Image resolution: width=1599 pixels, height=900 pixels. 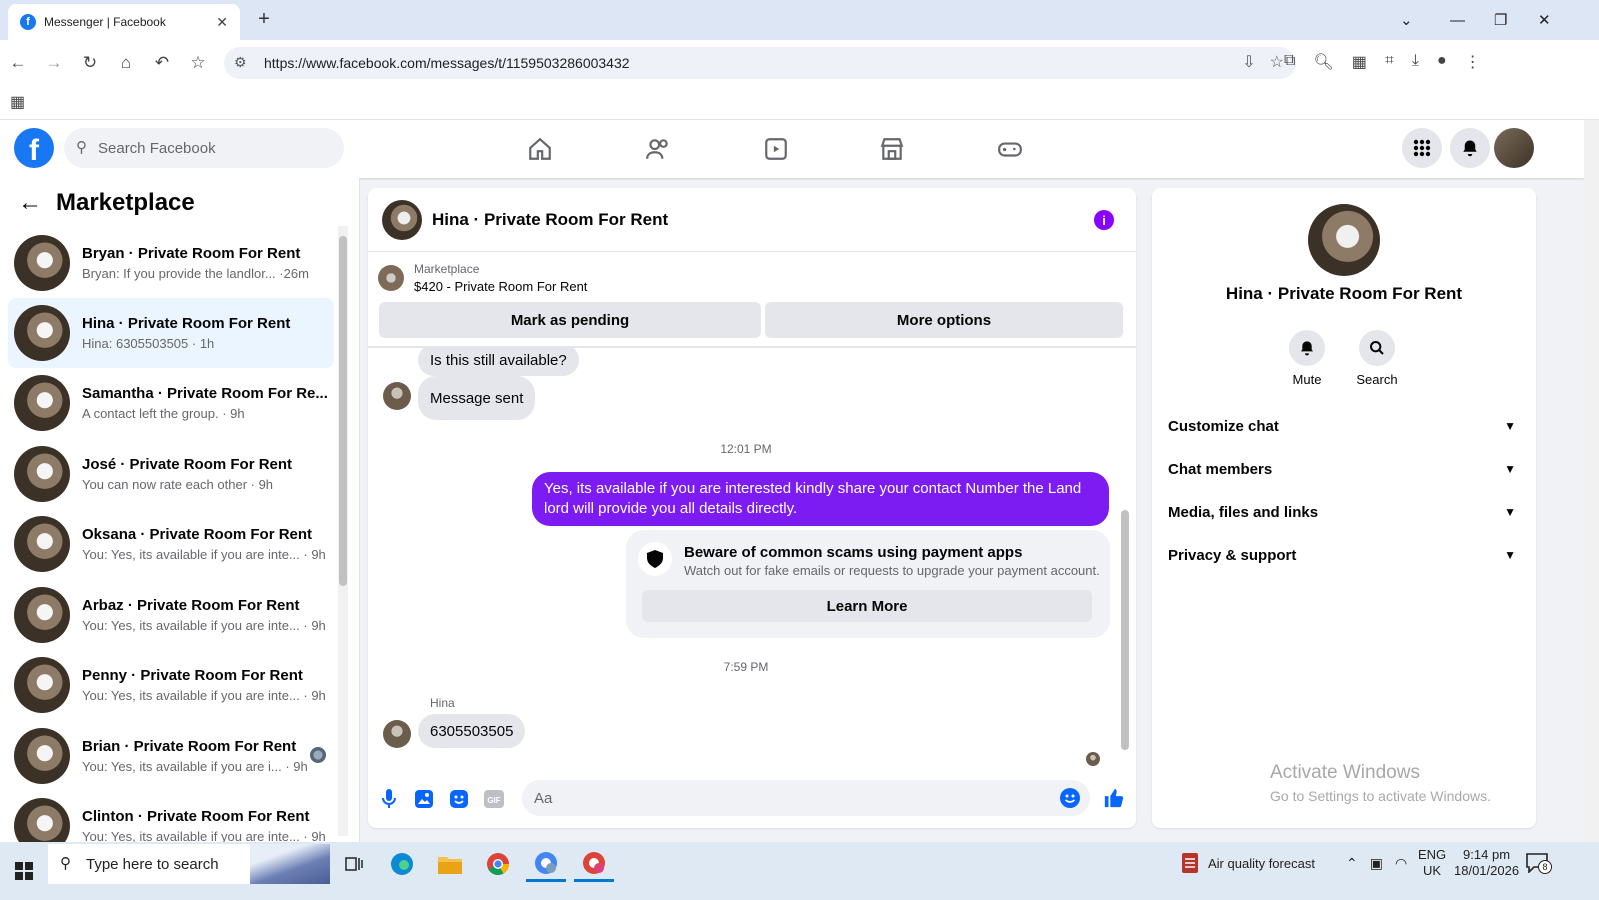 What do you see at coordinates (162, 63) in the screenshot?
I see `undo-icon: ↶` at bounding box center [162, 63].